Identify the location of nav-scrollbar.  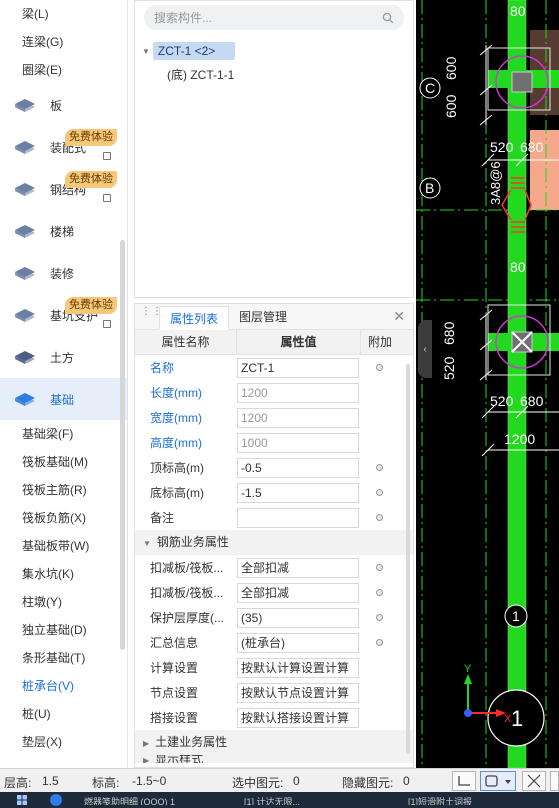
(122, 445).